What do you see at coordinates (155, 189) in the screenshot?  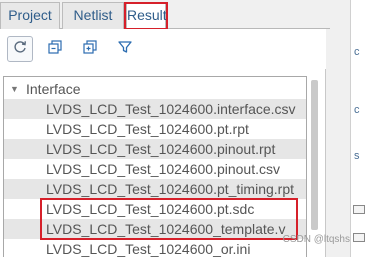 I see `file-row: LVDS_LCD_Test_1024600.pt_timing.rpt` at bounding box center [155, 189].